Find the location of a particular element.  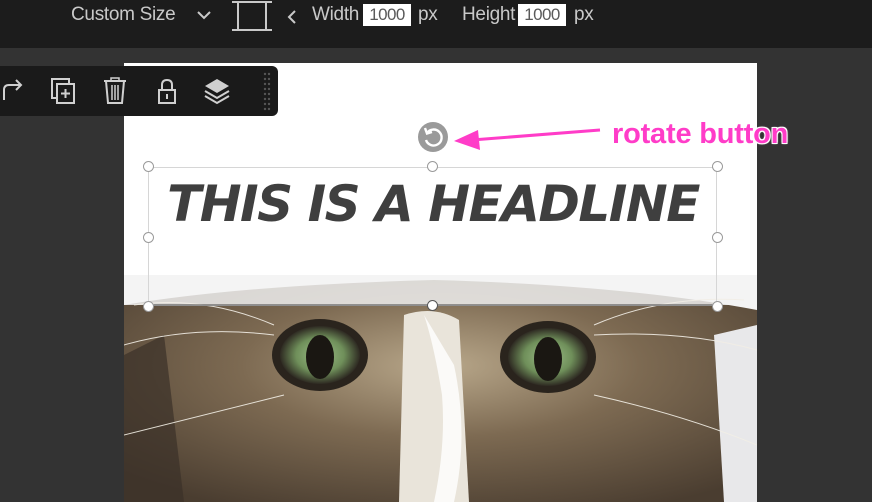

element-toolbar is located at coordinates (139, 91).